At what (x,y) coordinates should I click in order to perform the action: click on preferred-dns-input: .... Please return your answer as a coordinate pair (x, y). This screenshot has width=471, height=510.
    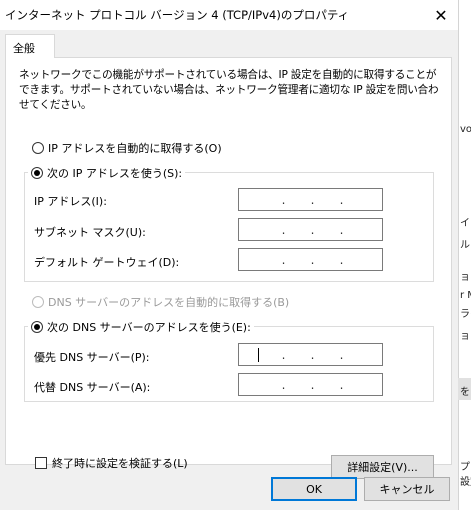
    Looking at the image, I should click on (310, 354).